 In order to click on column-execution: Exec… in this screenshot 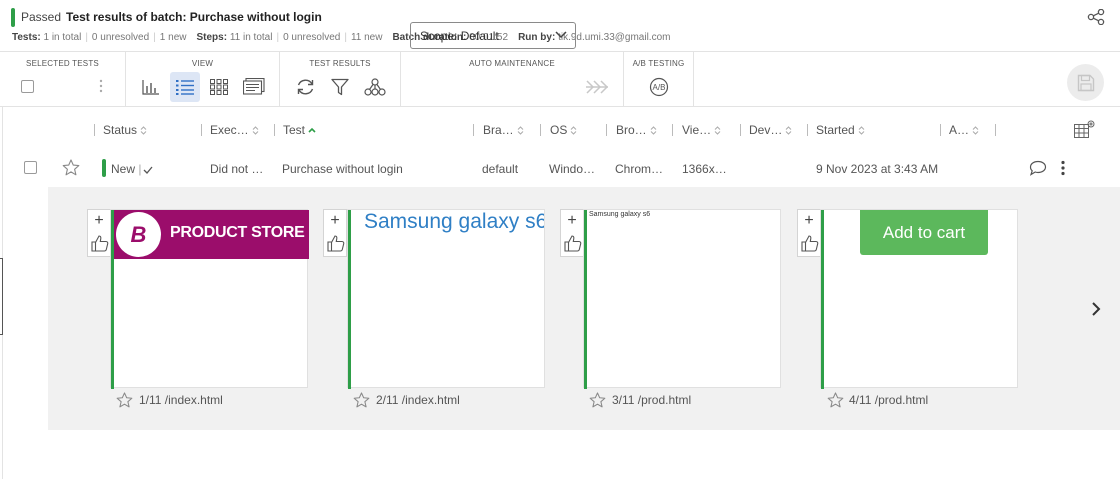, I will do `click(234, 130)`.